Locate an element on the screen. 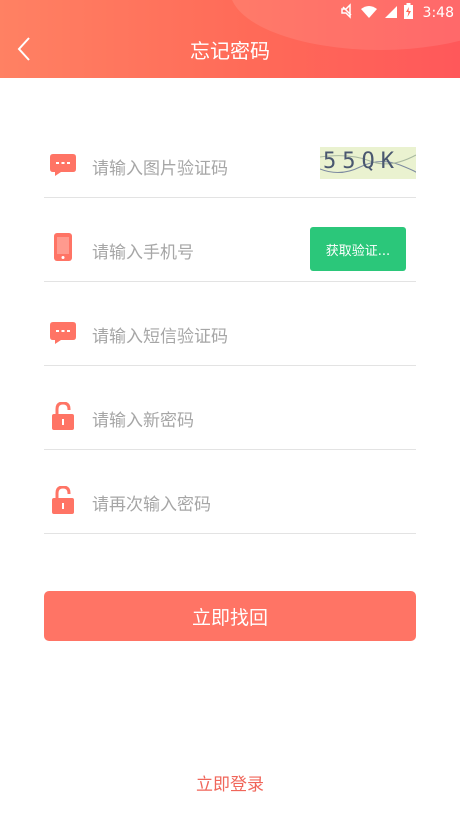  battery-icon is located at coordinates (408, 13).